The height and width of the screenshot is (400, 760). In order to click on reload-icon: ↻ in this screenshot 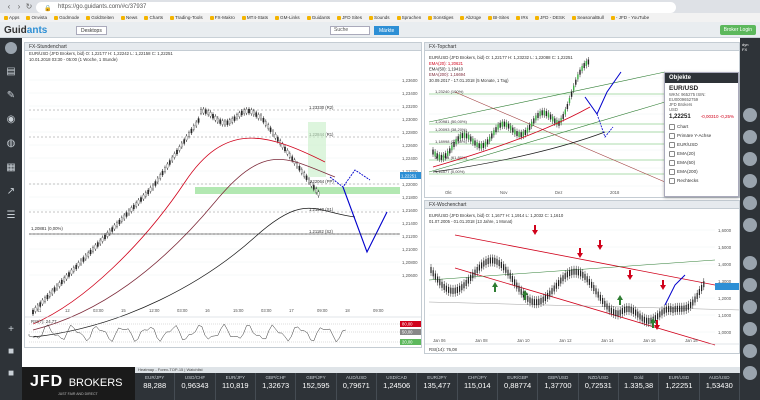, I will do `click(29, 7)`.